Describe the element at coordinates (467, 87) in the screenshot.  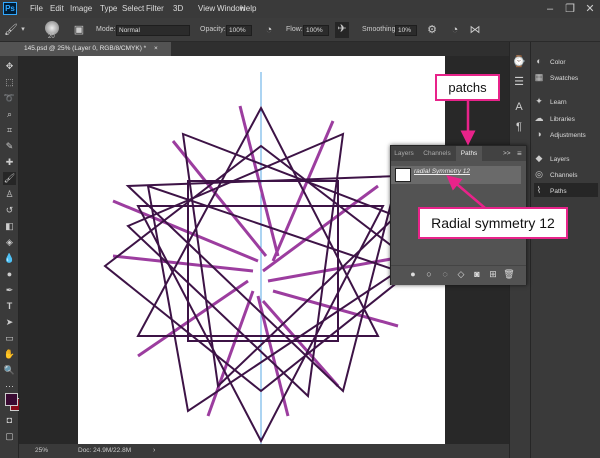
I see `callout-patchs: patchs` at that location.